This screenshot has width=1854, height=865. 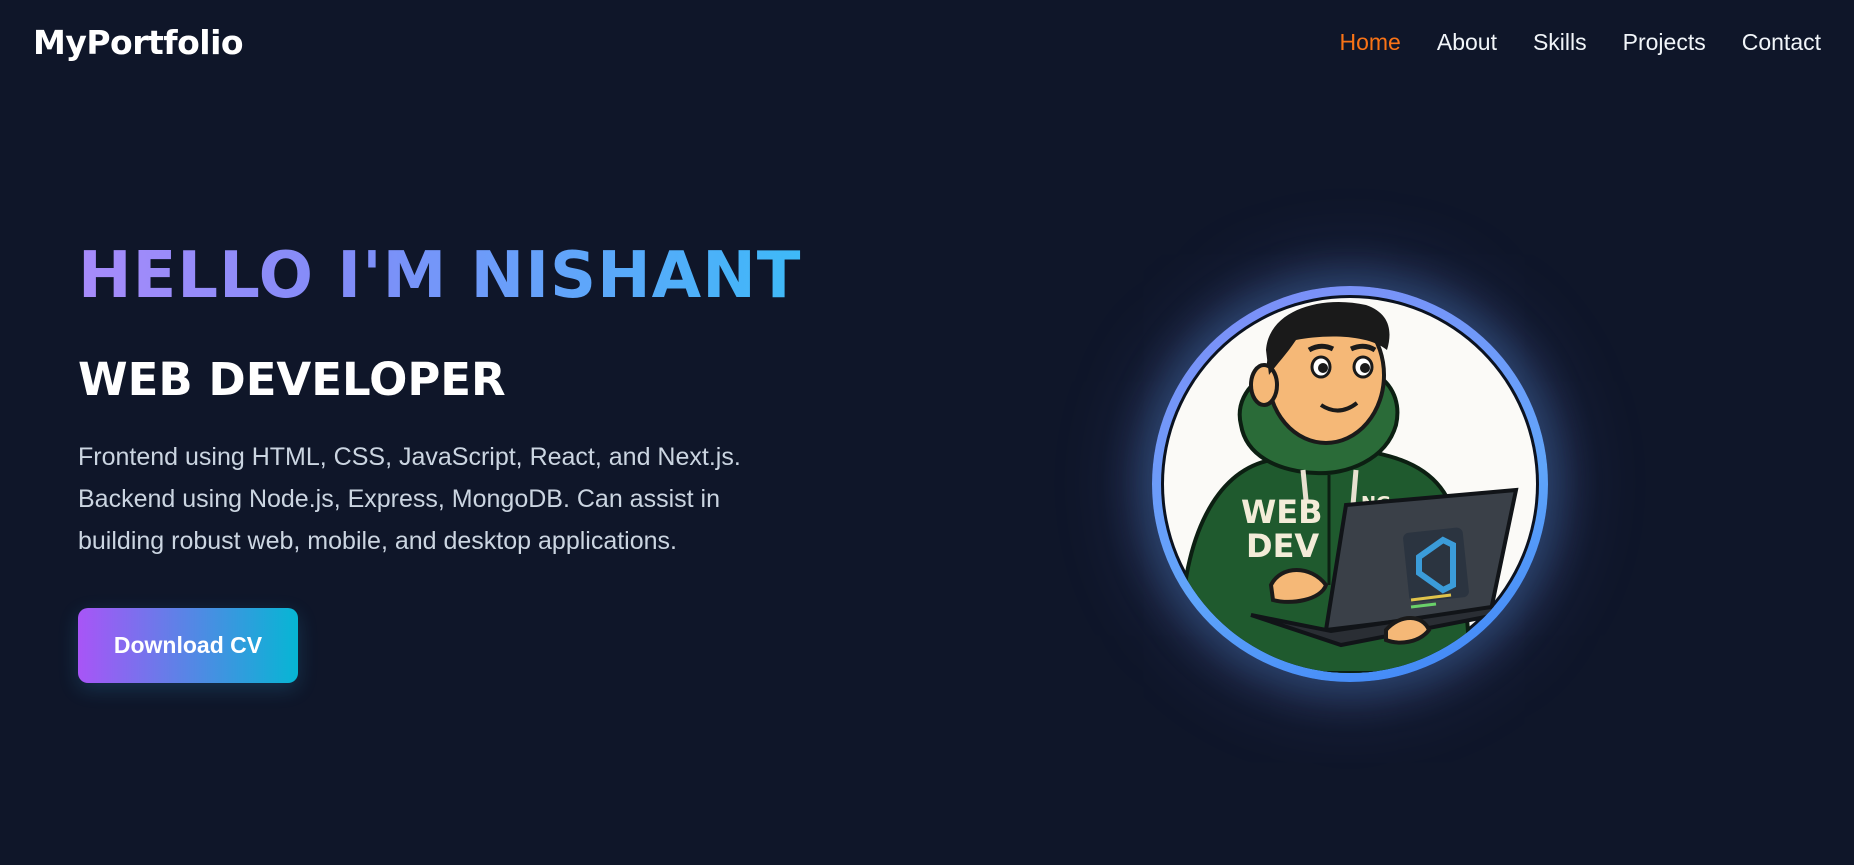 I want to click on hoodie-text-dev: DEV, so click(x=1282, y=546).